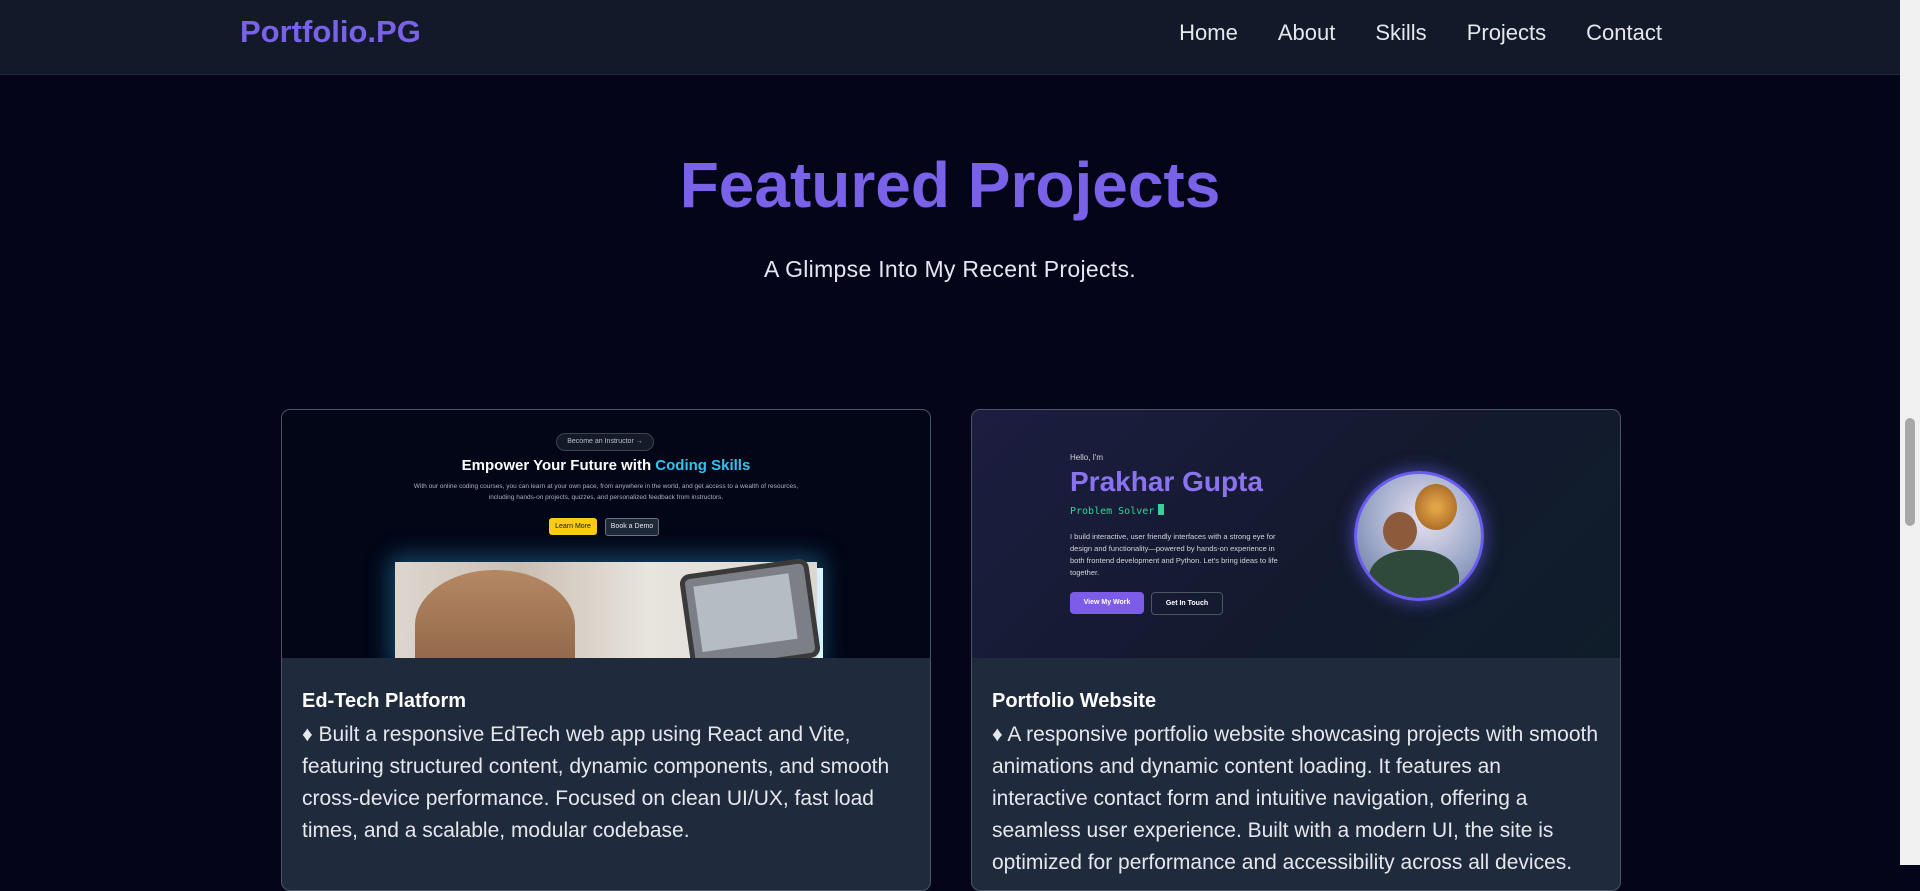 The width and height of the screenshot is (1920, 891). What do you see at coordinates (703, 465) in the screenshot?
I see `preview-headline-accent: Coding Skills` at bounding box center [703, 465].